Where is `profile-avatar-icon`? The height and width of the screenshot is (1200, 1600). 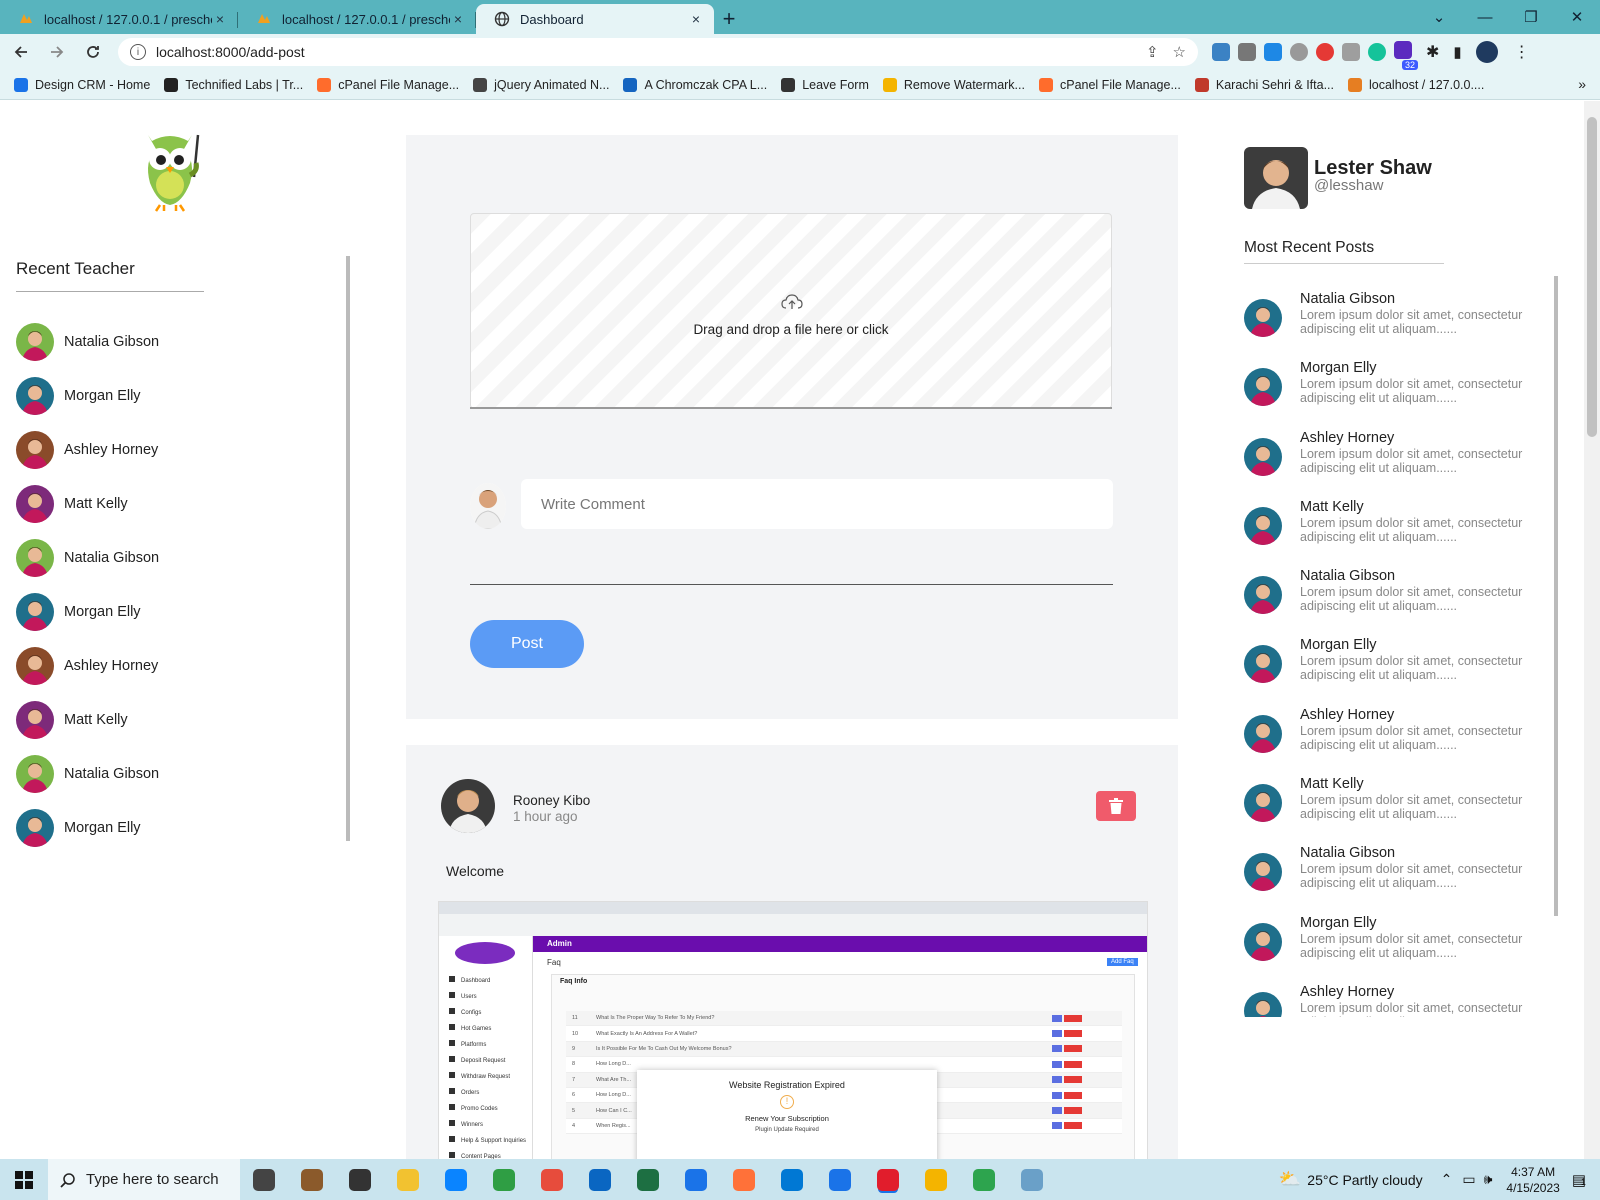 profile-avatar-icon is located at coordinates (1486, 52).